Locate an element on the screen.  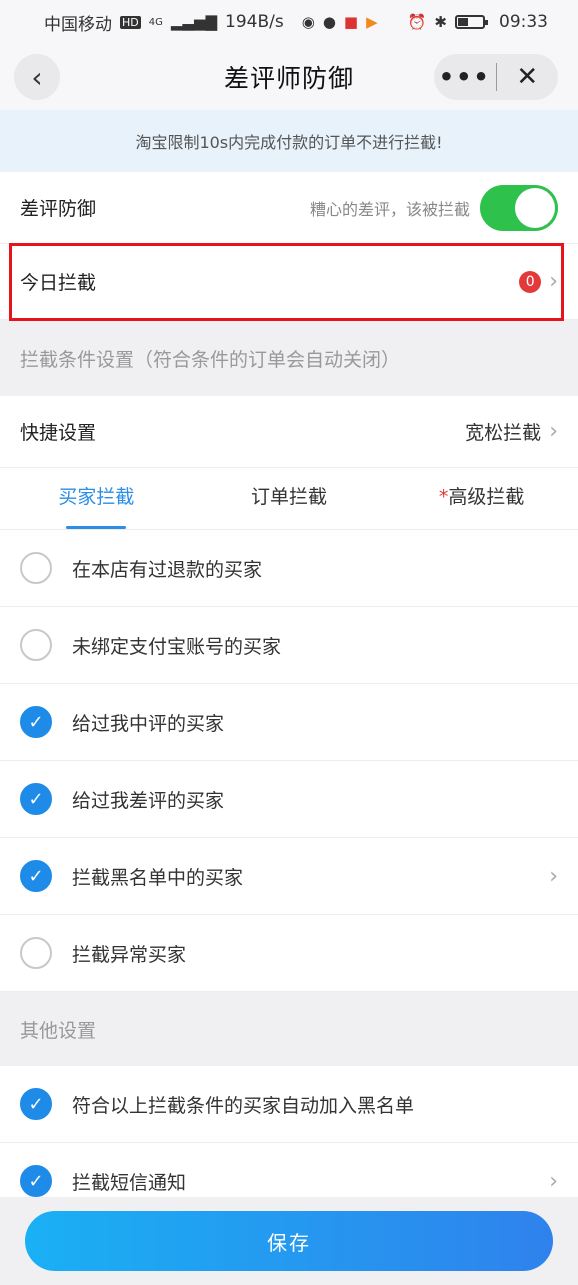
alarm-icon: ⏰ is located at coordinates (417, 22).